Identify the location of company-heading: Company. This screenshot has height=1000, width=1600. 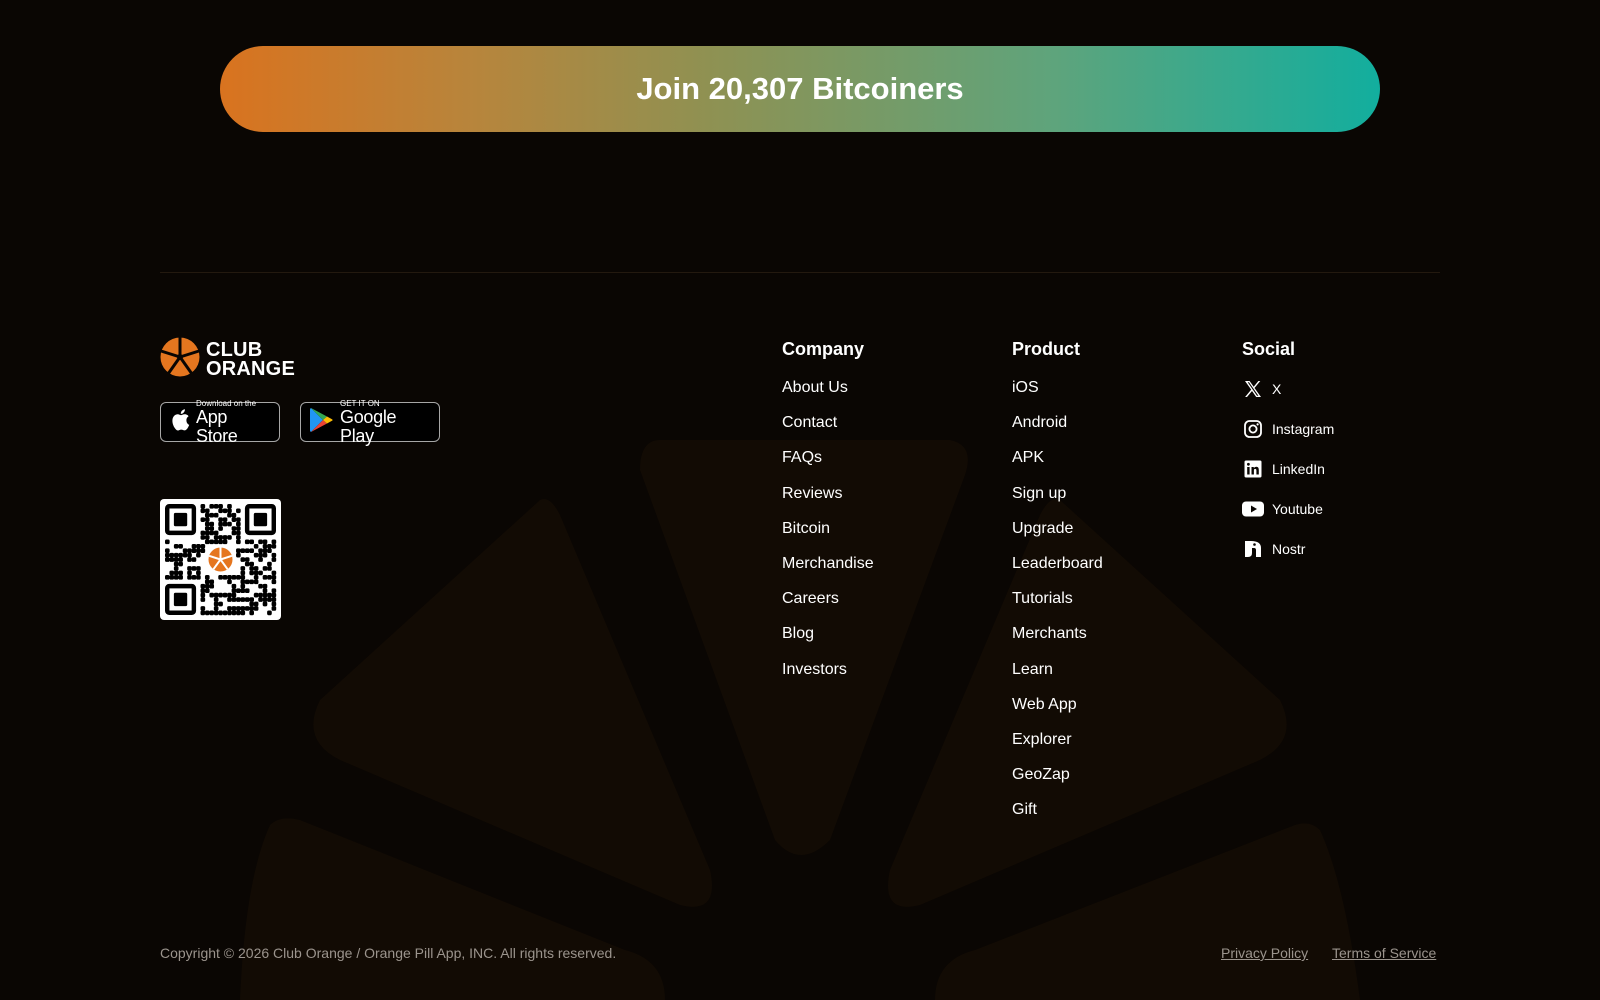
(823, 349).